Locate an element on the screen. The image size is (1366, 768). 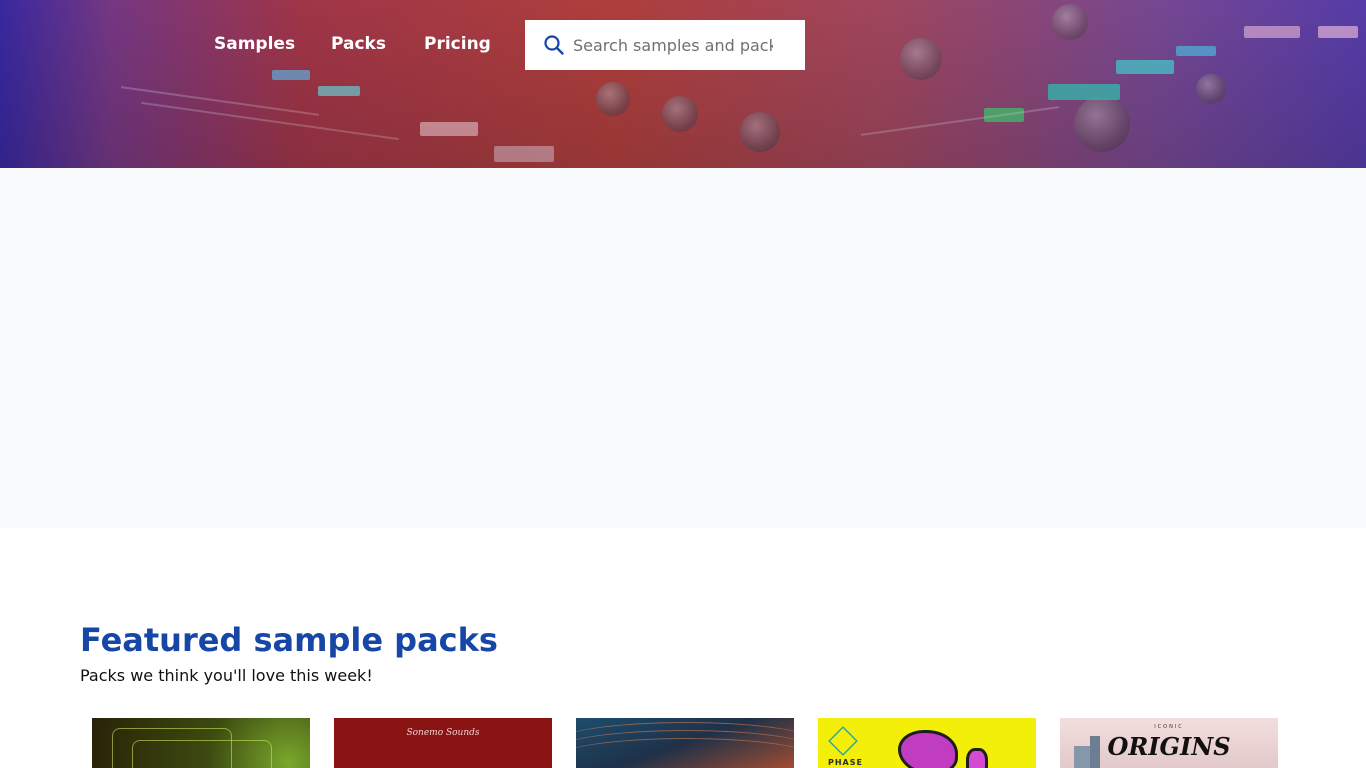
phase-logo-icon is located at coordinates (843, 741).